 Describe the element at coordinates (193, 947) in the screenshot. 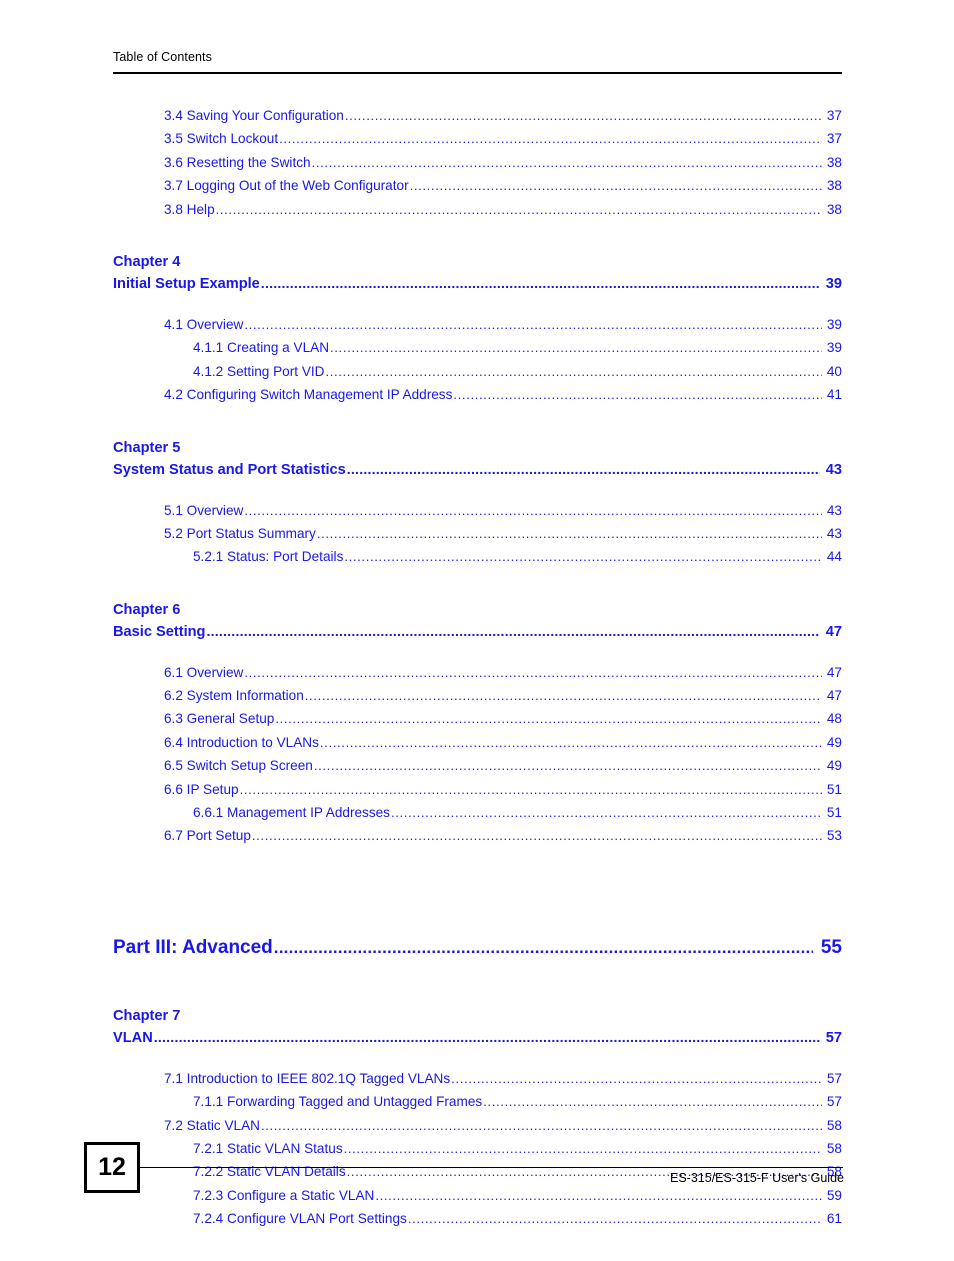

I see `toc-entry-label: Part III: Advanced` at that location.